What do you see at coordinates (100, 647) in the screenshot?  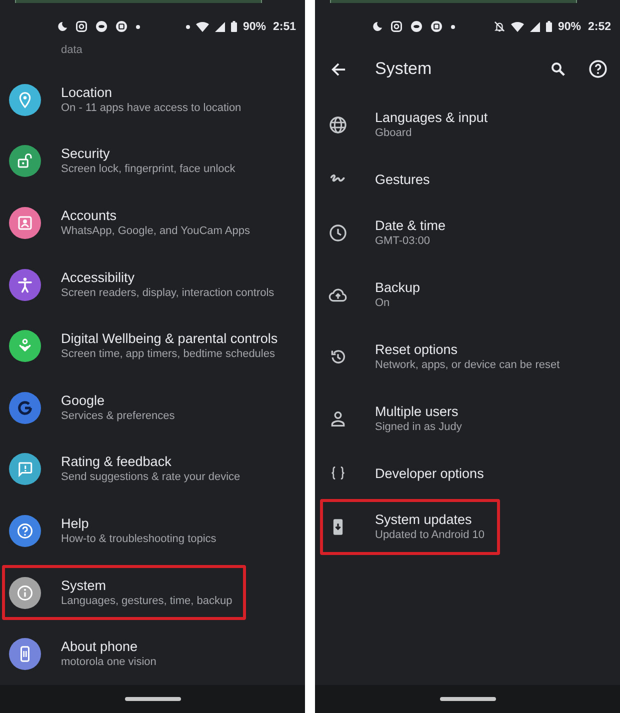 I see `item-title: About phone` at bounding box center [100, 647].